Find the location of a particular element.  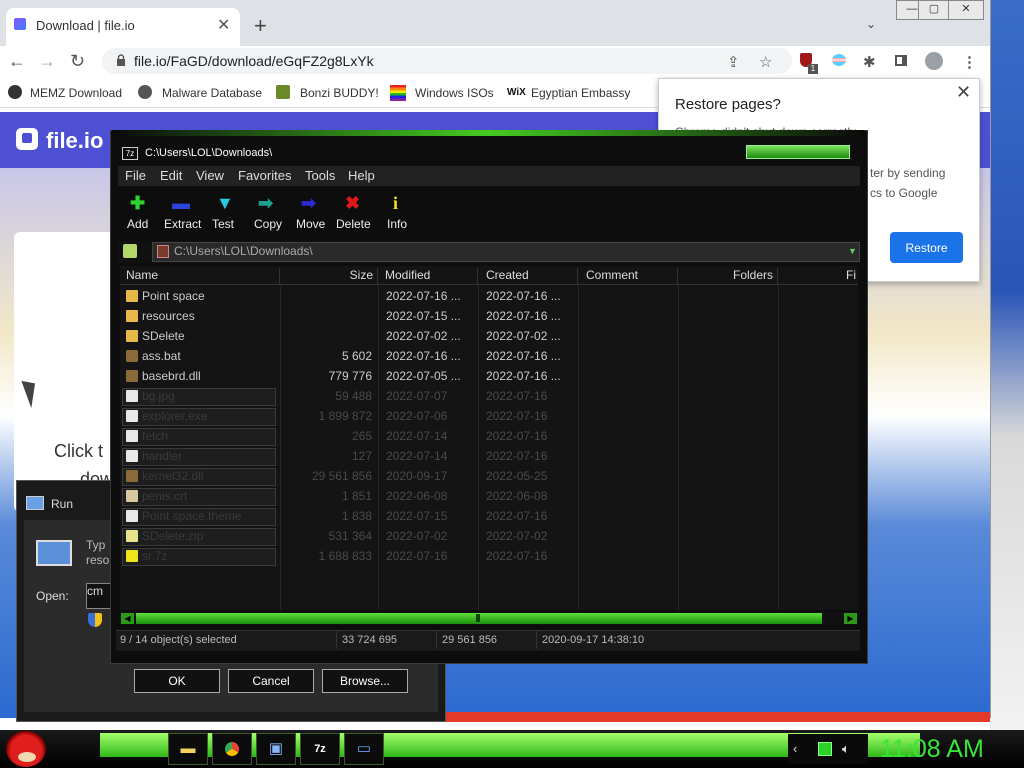

taskbar-clock: 11:08 AM is located at coordinates (932, 749).